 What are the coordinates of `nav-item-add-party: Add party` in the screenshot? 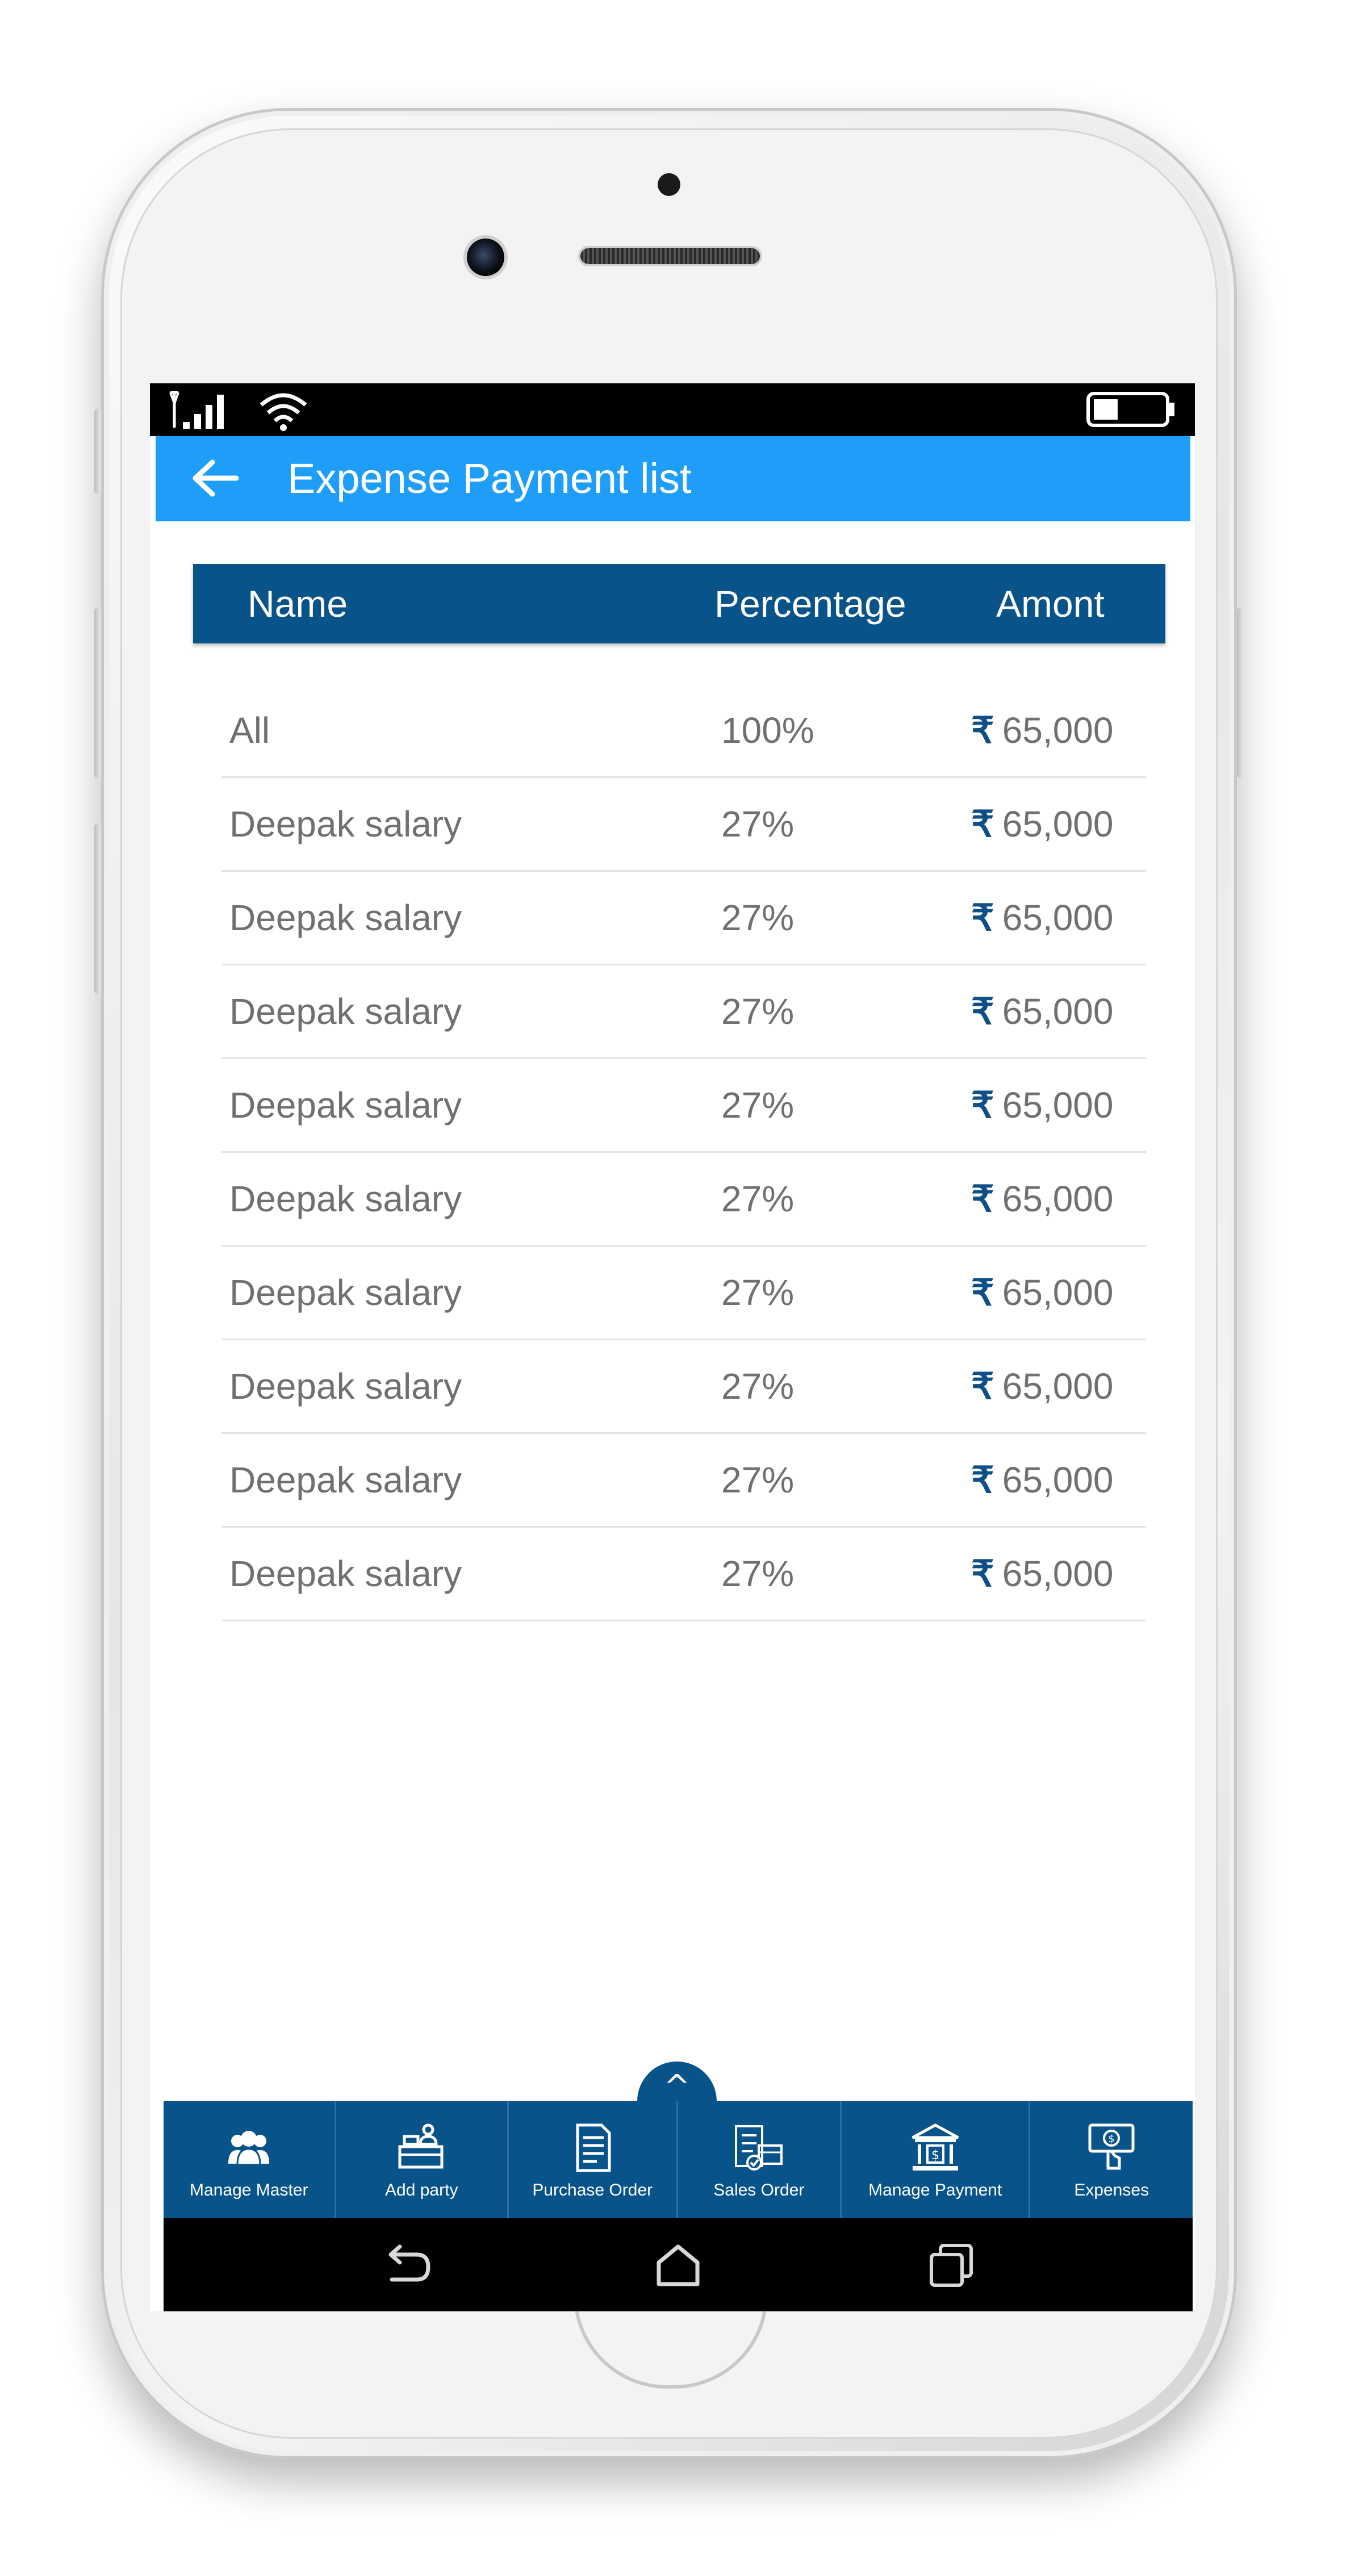 It's located at (422, 2159).